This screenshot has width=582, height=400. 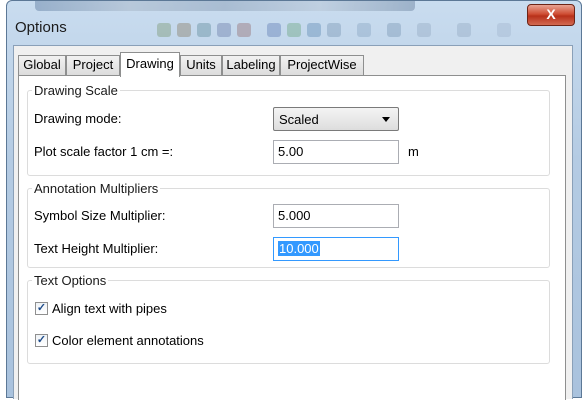 What do you see at coordinates (78, 118) in the screenshot?
I see `drawing-mode-label: Drawing mode:` at bounding box center [78, 118].